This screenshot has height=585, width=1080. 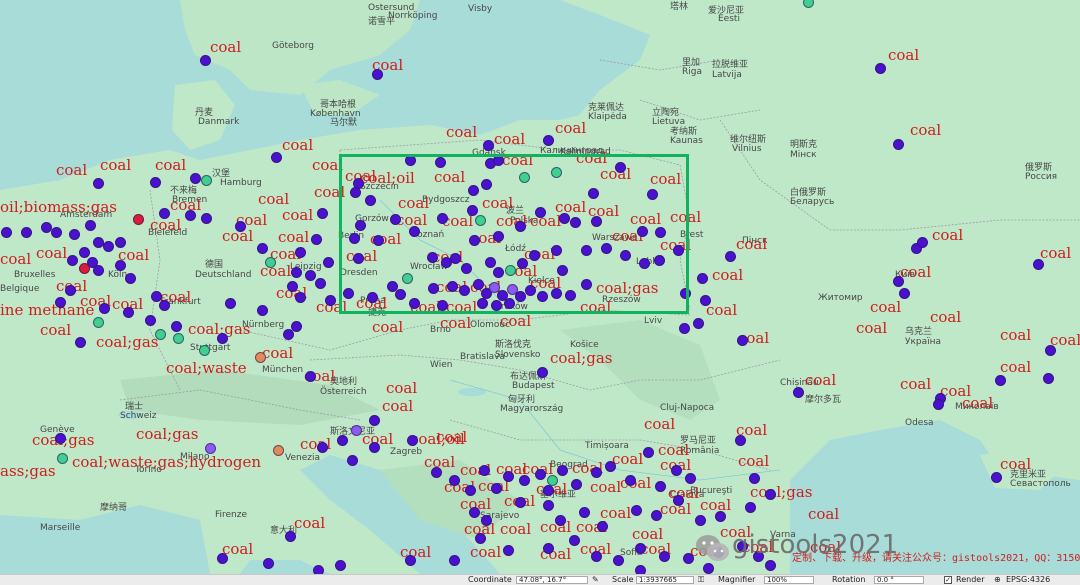 I want to click on render-checkbox: ✓, so click(x=948, y=580).